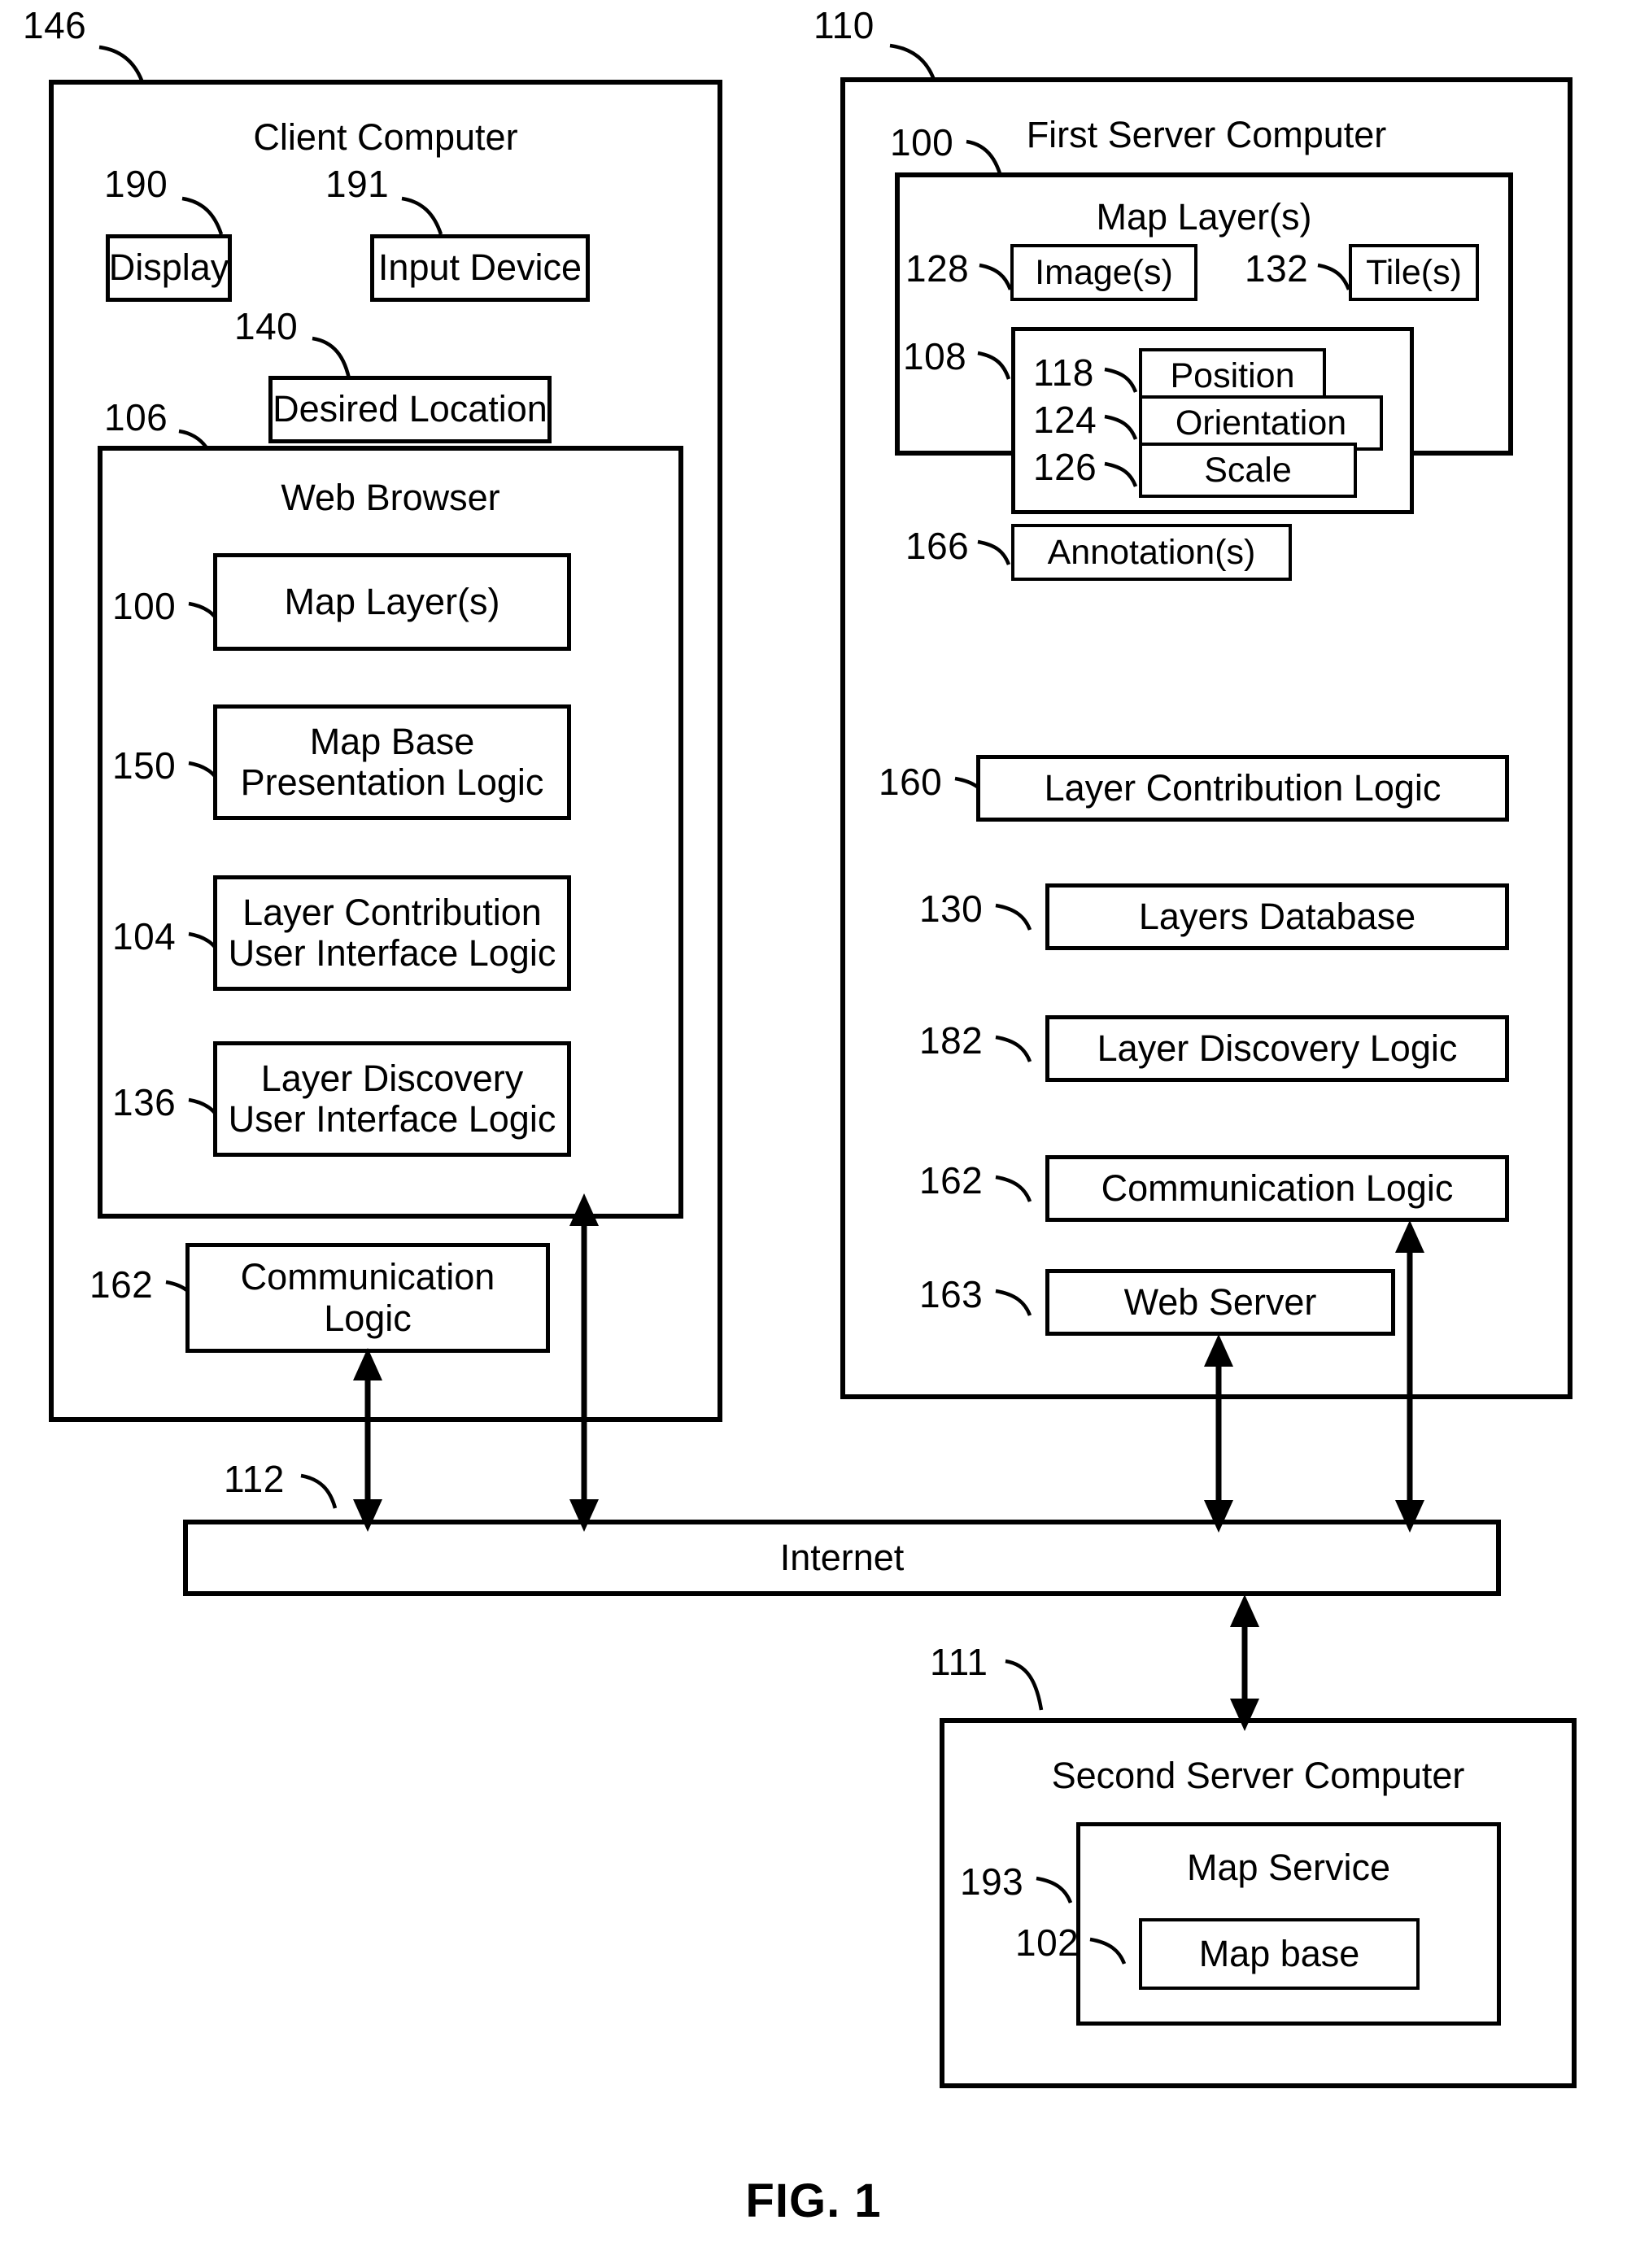 The width and height of the screenshot is (1627, 2268). Describe the element at coordinates (1258, 1775) in the screenshot. I see `second-server-computer-title: Second Server Computer` at that location.